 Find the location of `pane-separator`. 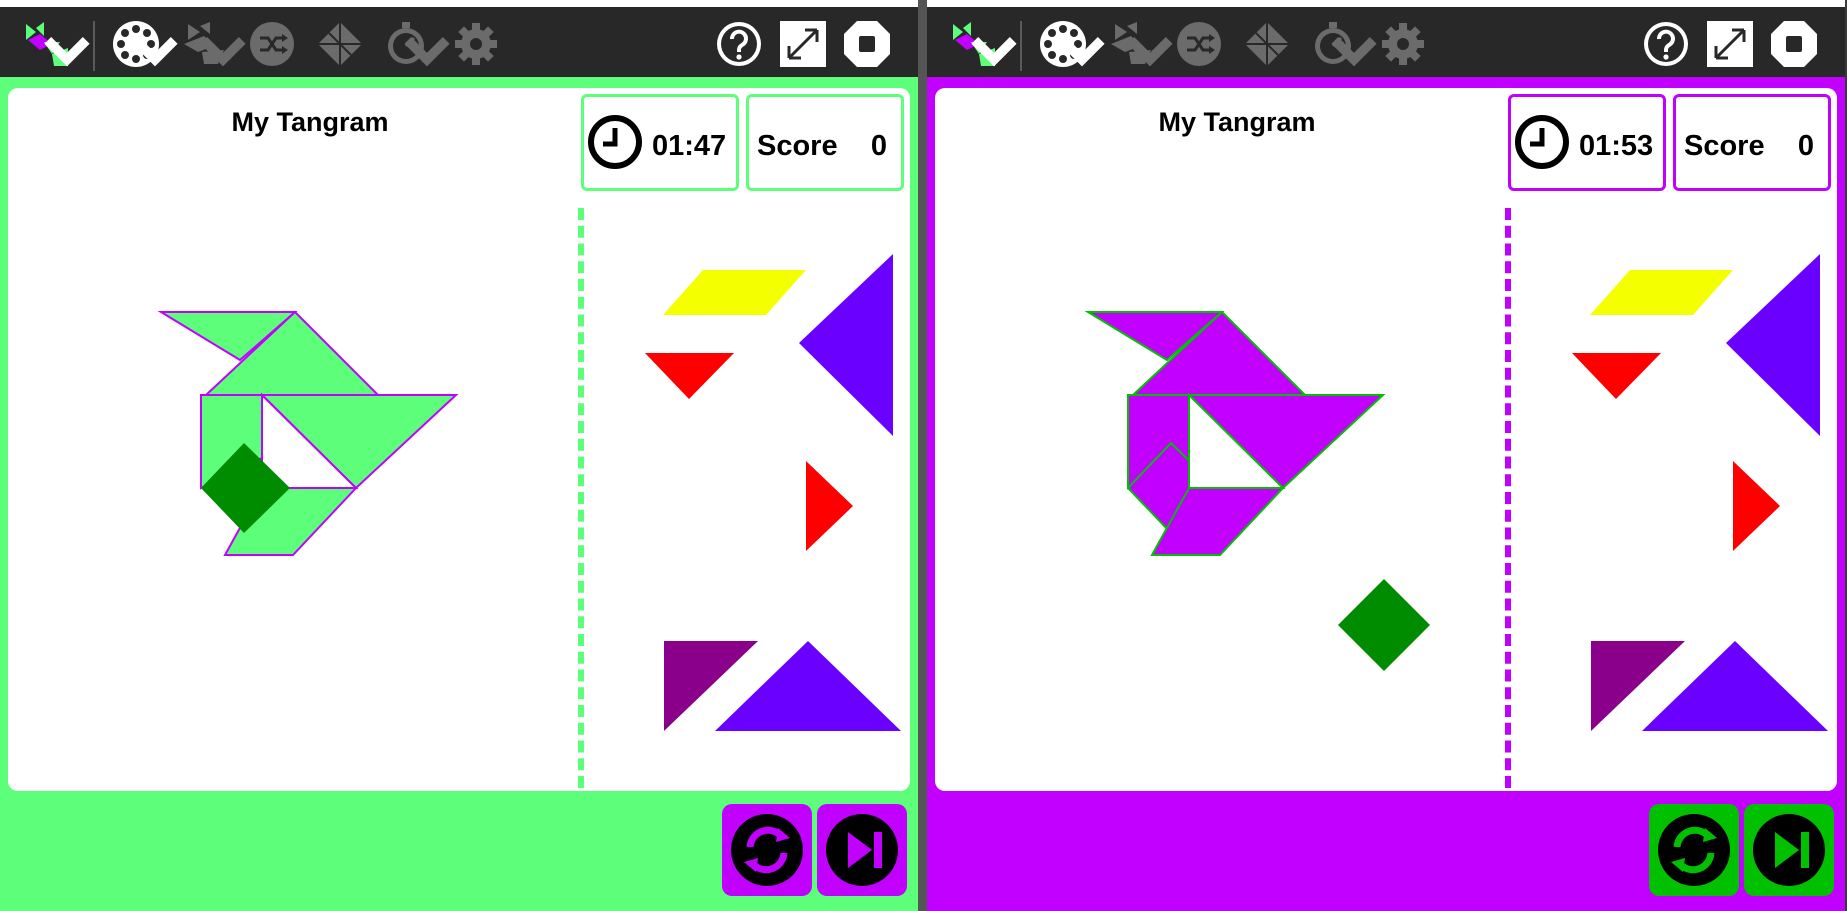

pane-separator is located at coordinates (922, 455).